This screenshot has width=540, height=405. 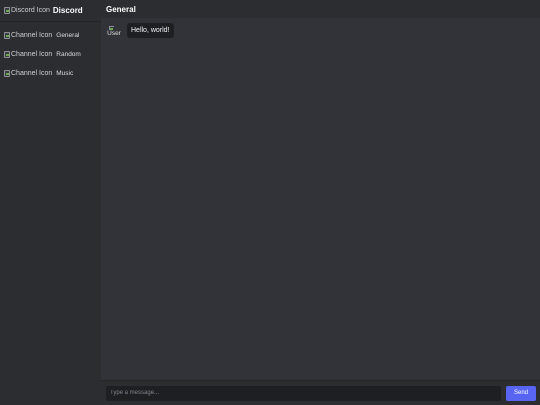 I want to click on channel-title: General, so click(x=121, y=9).